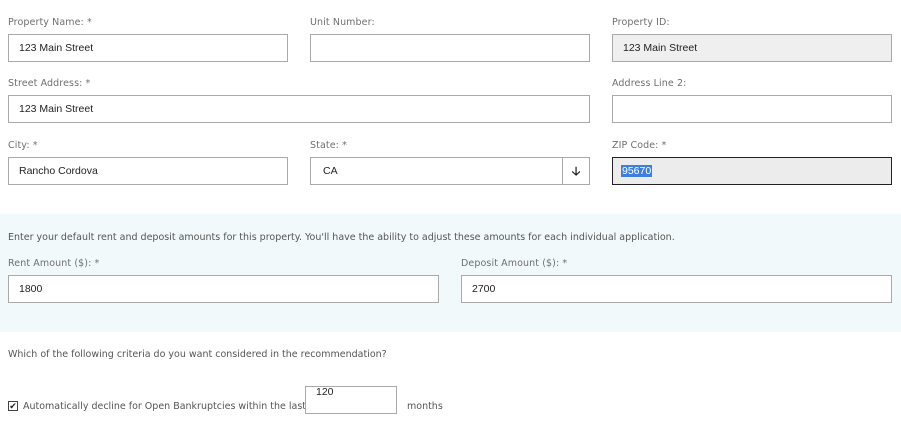 The height and width of the screenshot is (430, 901). Describe the element at coordinates (148, 48) in the screenshot. I see `property-name-input: 123 Main Street` at that location.